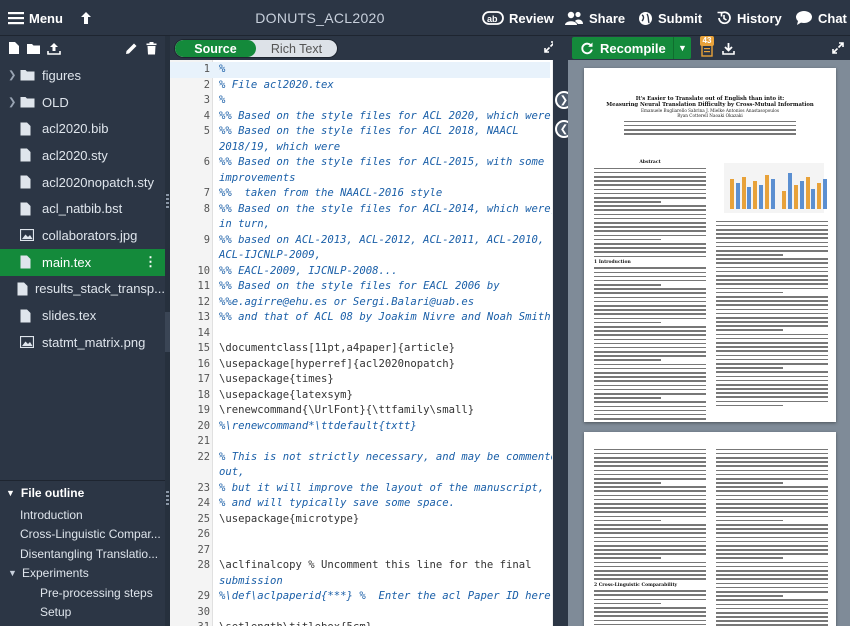 The height and width of the screenshot is (626, 850). What do you see at coordinates (360, 194) in the screenshot?
I see `code-line: 7 %% taken from the NAACL-2016 style` at bounding box center [360, 194].